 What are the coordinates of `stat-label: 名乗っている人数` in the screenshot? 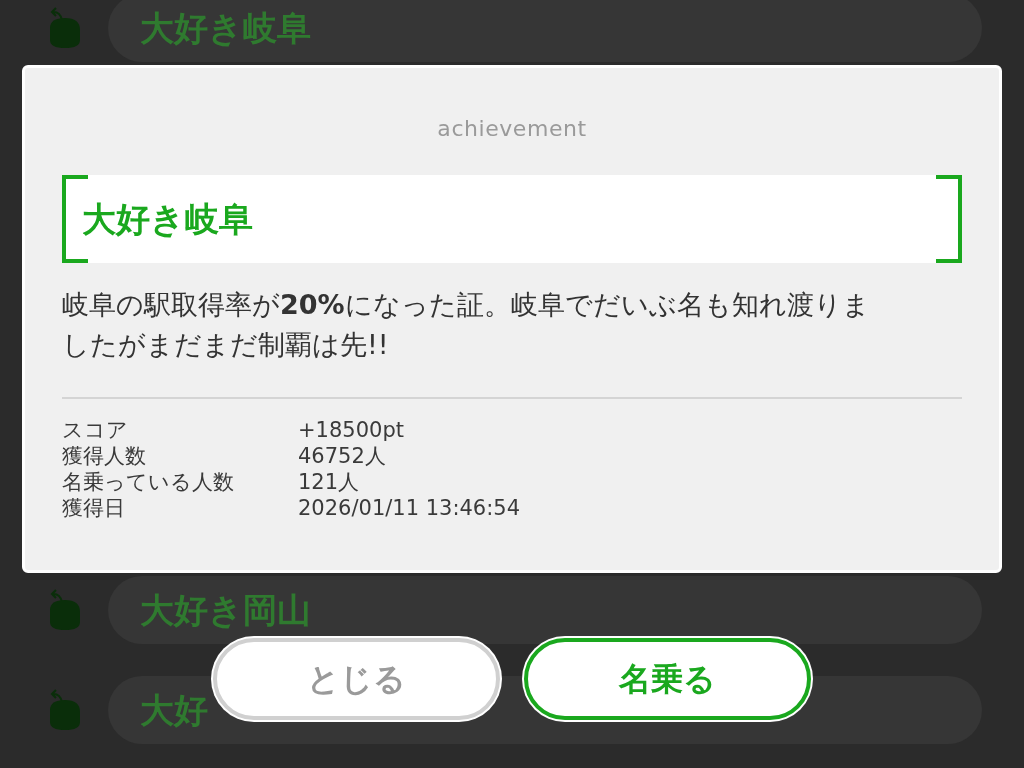 It's located at (148, 482).